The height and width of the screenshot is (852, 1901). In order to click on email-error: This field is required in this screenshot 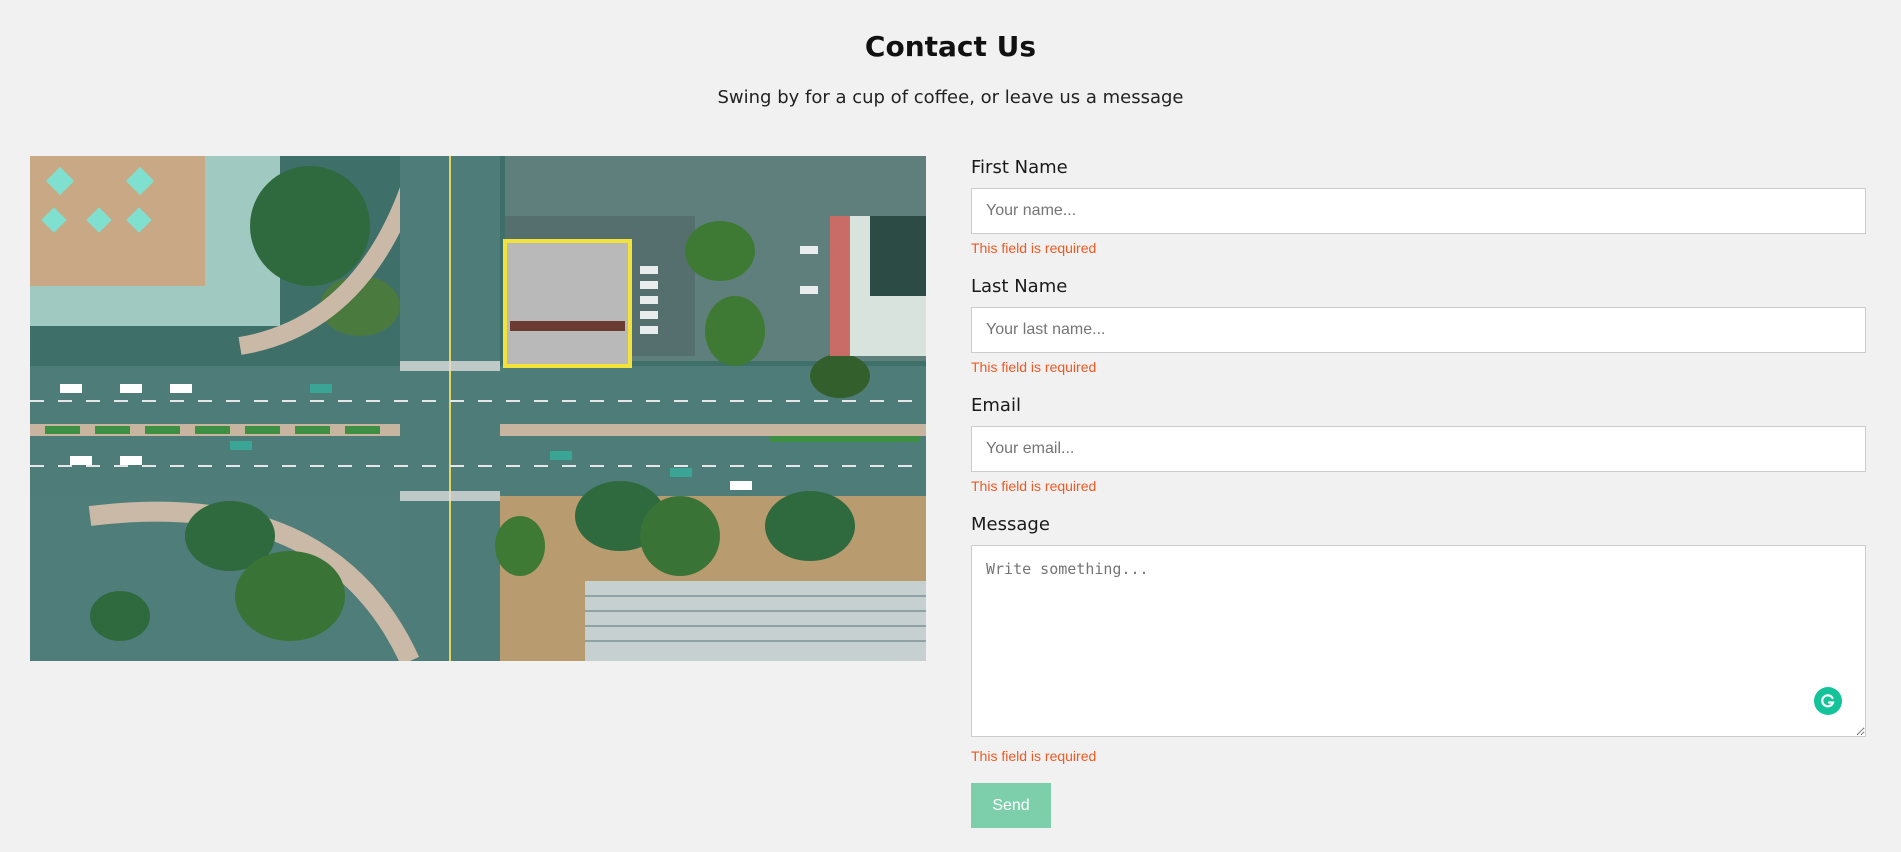, I will do `click(1034, 486)`.